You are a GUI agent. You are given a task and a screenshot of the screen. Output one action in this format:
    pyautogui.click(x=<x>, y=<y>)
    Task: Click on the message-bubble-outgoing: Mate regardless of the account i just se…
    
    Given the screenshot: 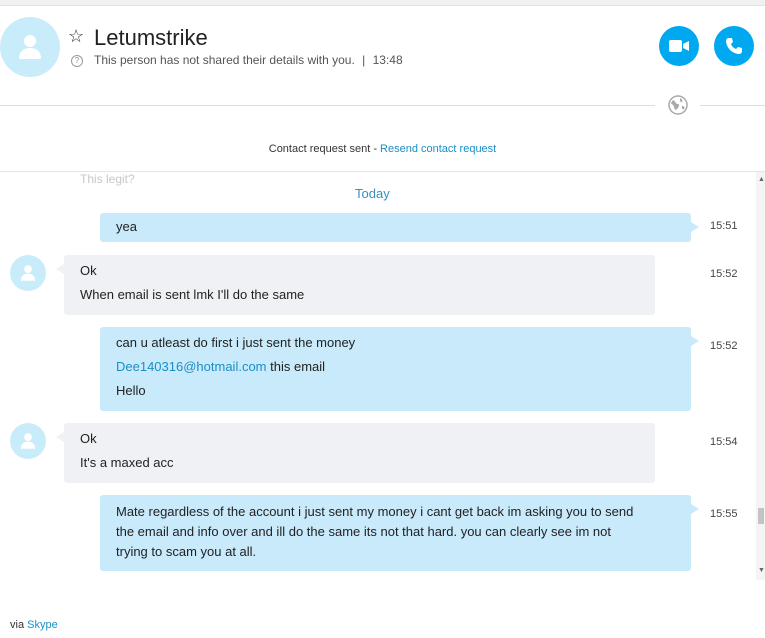 What is the action you would take?
    pyautogui.click(x=395, y=533)
    